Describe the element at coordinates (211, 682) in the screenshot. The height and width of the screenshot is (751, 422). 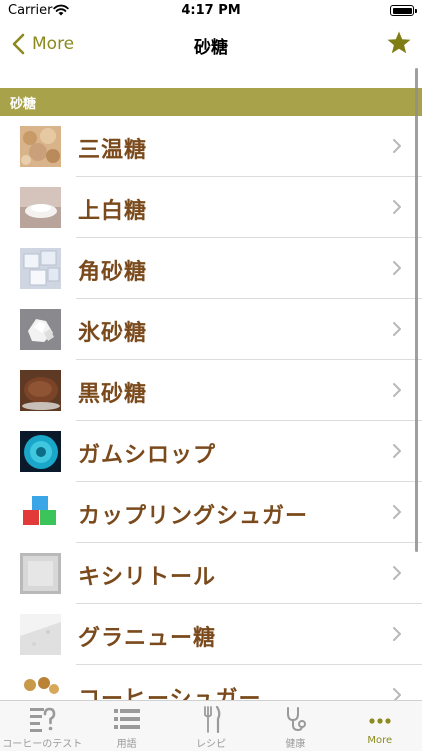
I see `list-item: コーヒーシュガー` at that location.